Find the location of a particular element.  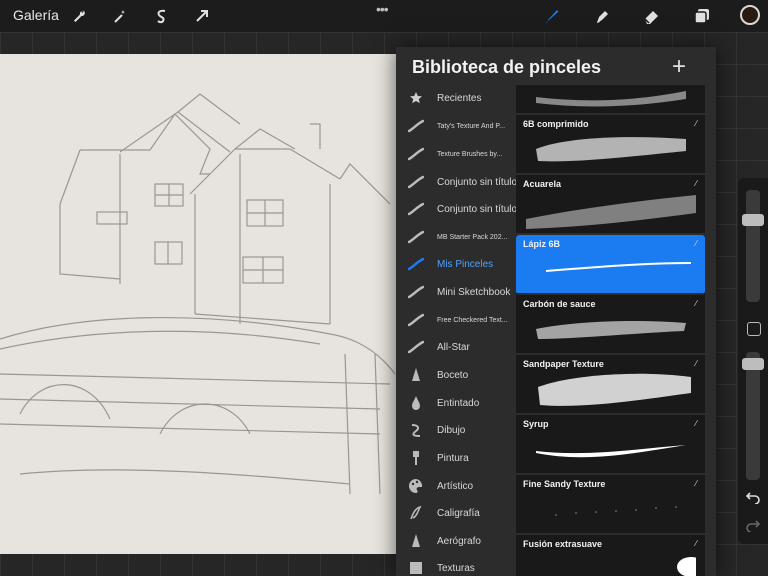

brush-size-knob is located at coordinates (753, 220).